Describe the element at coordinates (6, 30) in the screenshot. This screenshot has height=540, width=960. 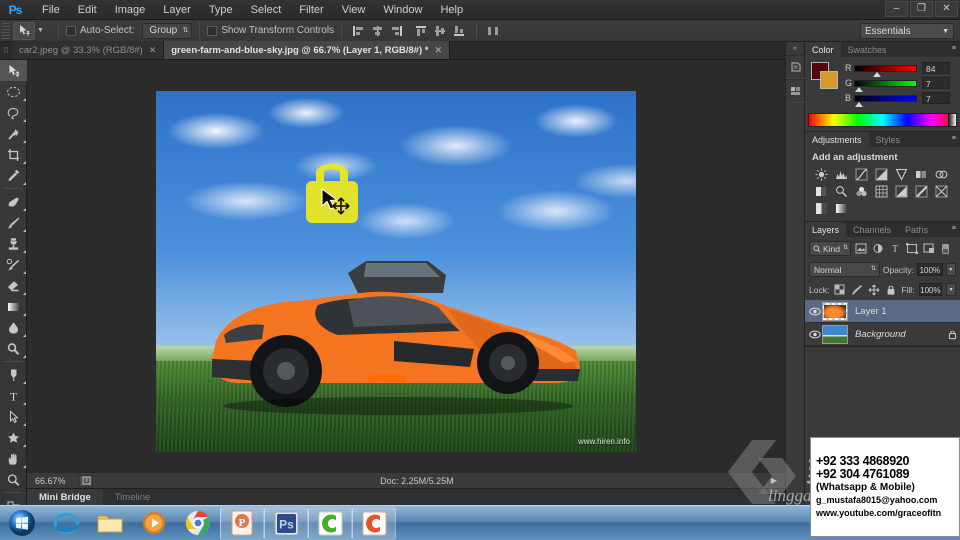
I see `options-bar-grip` at that location.